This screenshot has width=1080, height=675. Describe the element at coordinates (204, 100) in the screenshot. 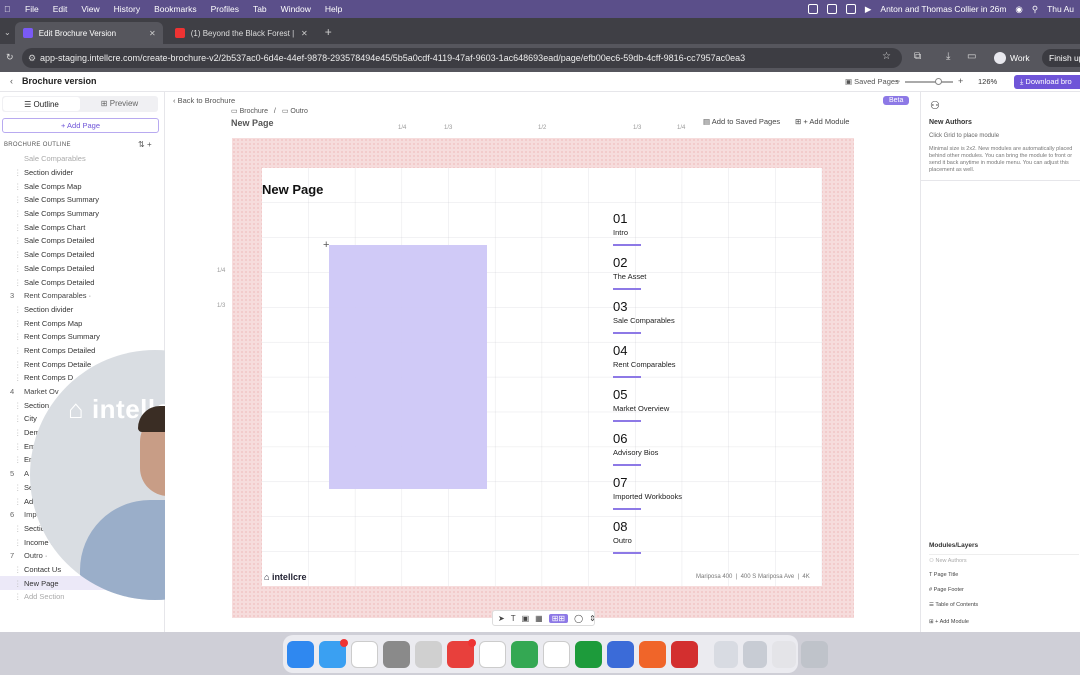

I see `back-to-brochure-link: ‹ Back to Brochure` at that location.